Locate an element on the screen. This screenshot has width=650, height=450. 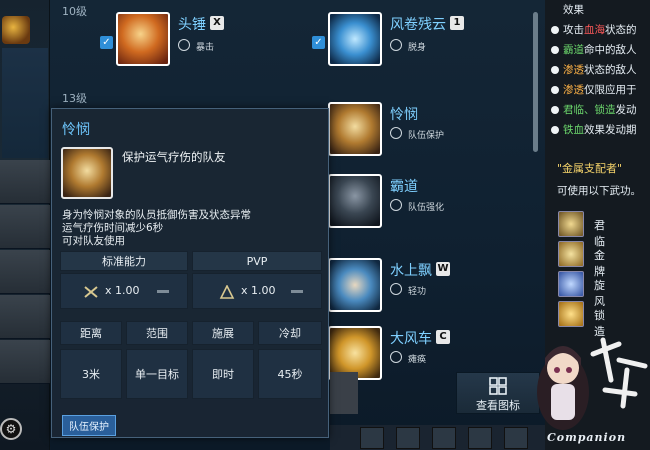
stat-label-cast: 施展 is located at coordinates (223, 333).